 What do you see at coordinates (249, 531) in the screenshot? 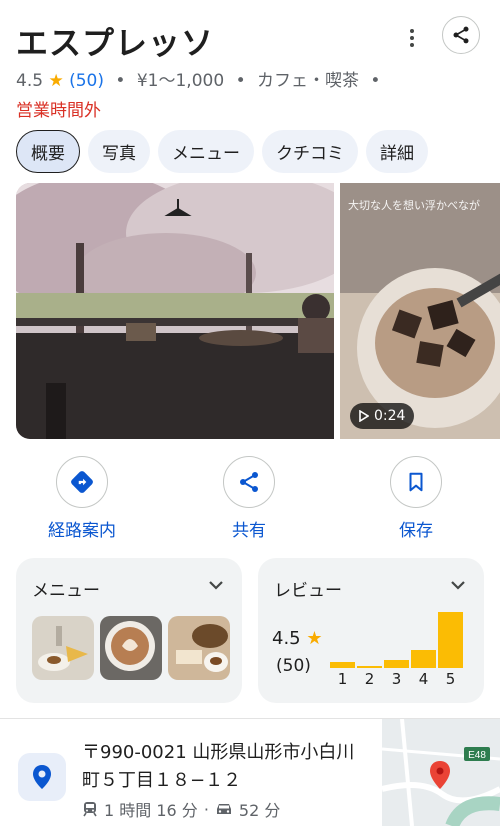
I see `share-label: 共有` at bounding box center [249, 531].